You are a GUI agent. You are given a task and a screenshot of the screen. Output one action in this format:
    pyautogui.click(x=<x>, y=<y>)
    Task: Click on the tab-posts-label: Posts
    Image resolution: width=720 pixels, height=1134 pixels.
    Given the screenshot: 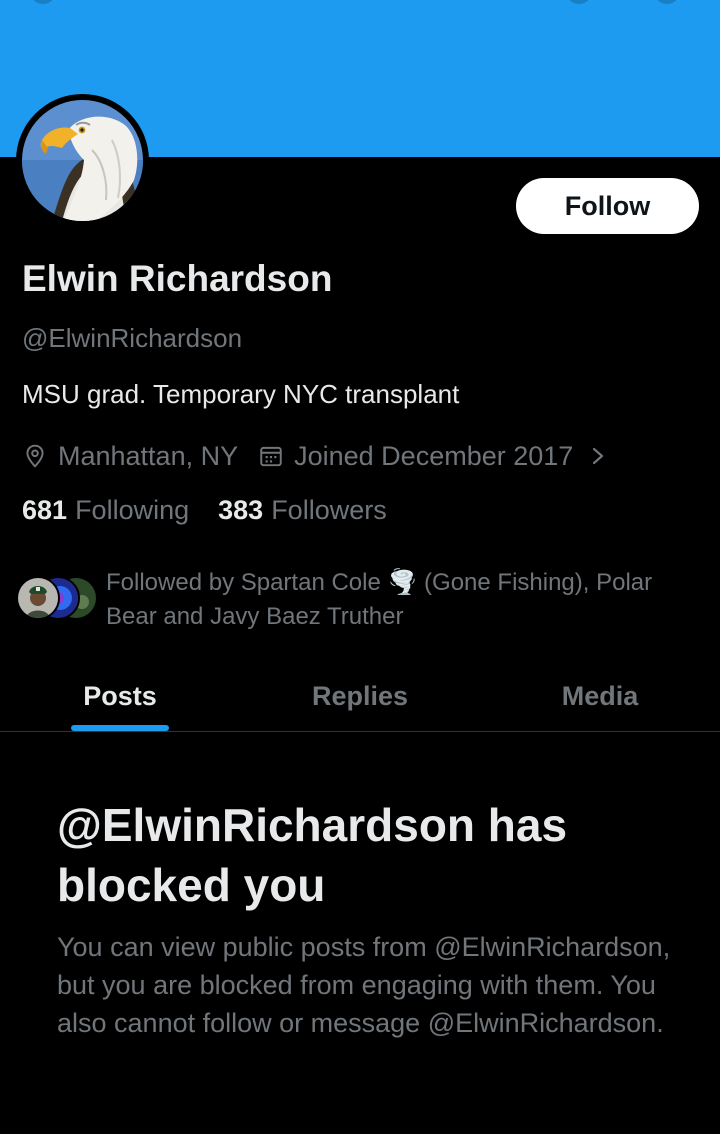 What is the action you would take?
    pyautogui.click(x=120, y=696)
    